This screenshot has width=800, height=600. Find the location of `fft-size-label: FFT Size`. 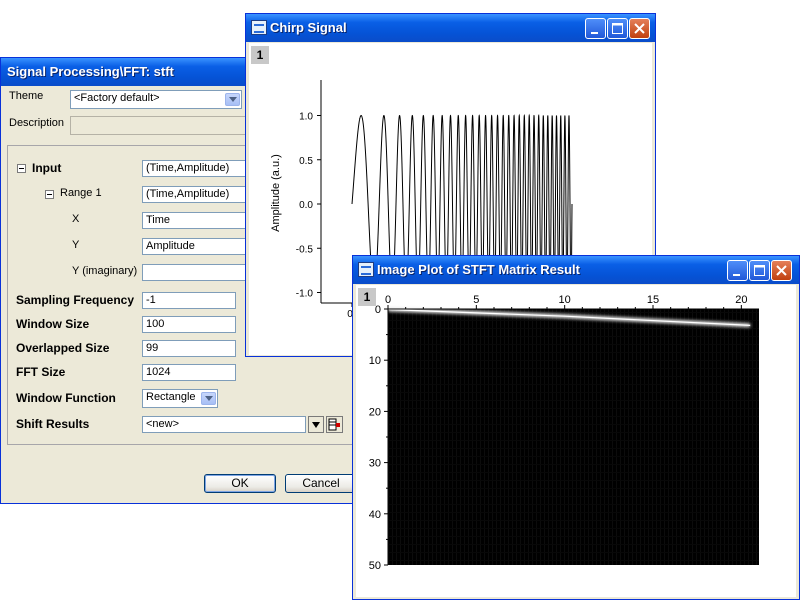

fft-size-label: FFT Size is located at coordinates (41, 372).